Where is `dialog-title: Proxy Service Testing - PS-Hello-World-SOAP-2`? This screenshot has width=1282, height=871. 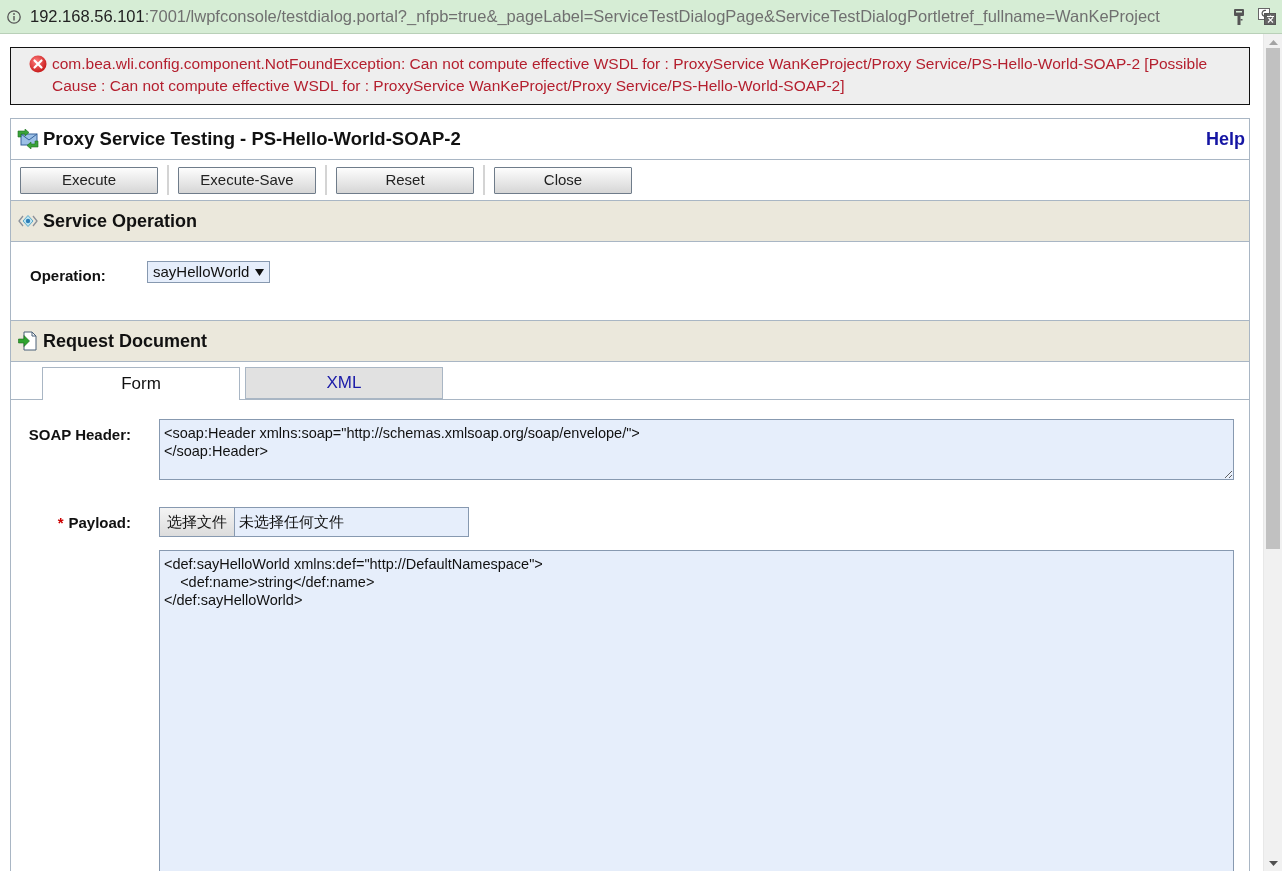 dialog-title: Proxy Service Testing - PS-Hello-World-SOAP-2 is located at coordinates (252, 139).